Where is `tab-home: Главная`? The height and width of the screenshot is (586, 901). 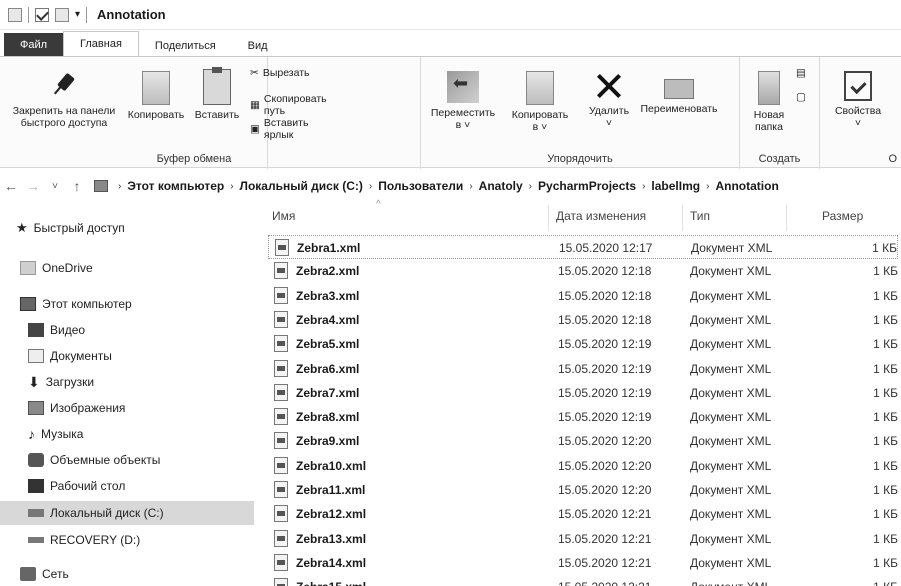 tab-home: Главная is located at coordinates (101, 44).